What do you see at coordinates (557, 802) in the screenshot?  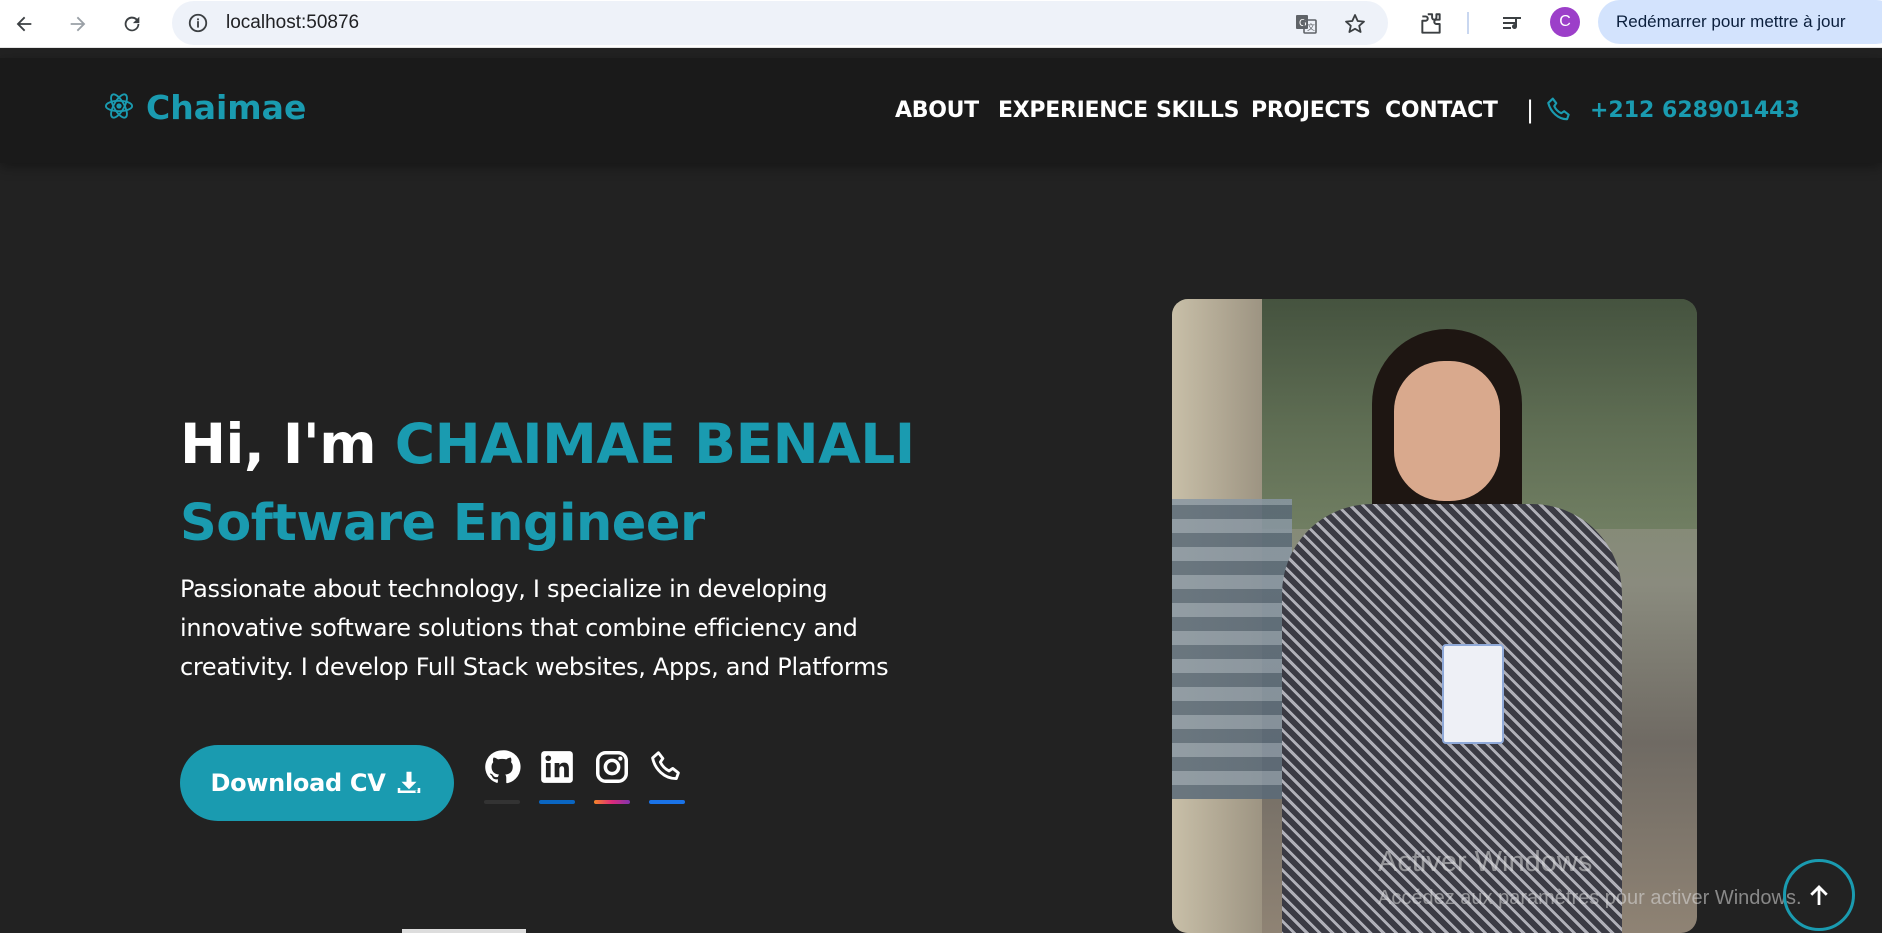 I see `linkedin-underline` at bounding box center [557, 802].